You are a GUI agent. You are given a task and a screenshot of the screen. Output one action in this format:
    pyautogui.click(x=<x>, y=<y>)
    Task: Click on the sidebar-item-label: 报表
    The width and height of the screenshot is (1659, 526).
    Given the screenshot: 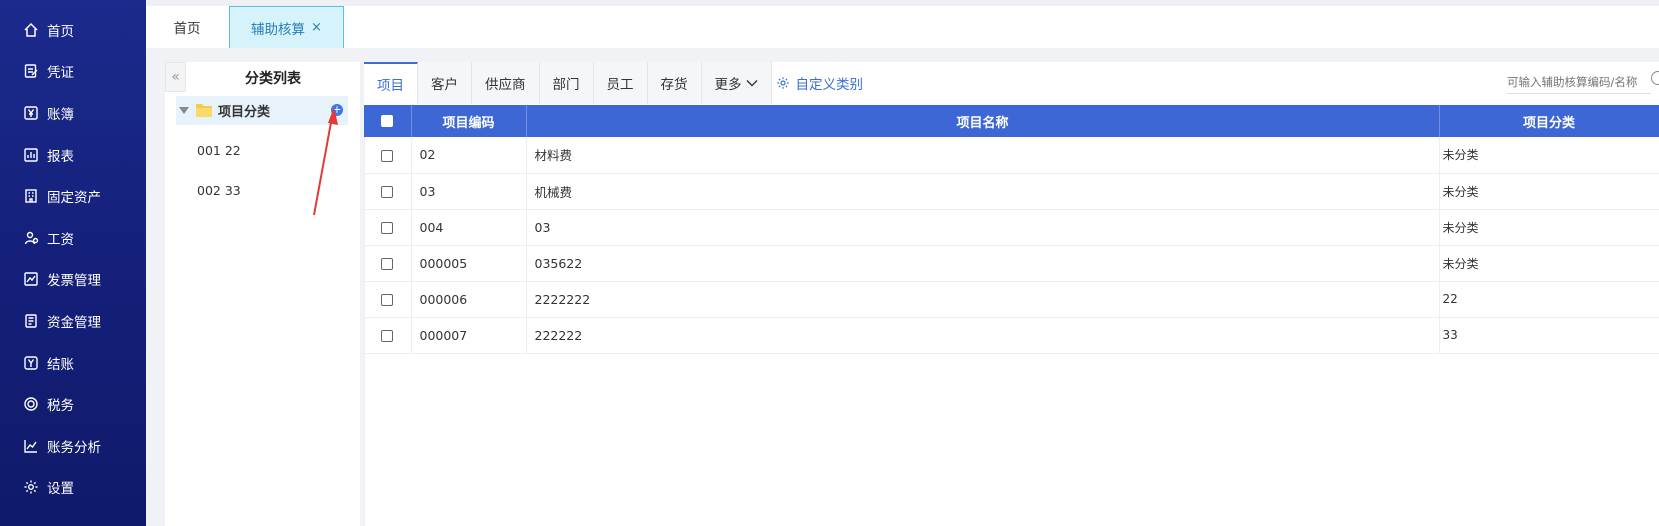 What is the action you would take?
    pyautogui.click(x=60, y=156)
    